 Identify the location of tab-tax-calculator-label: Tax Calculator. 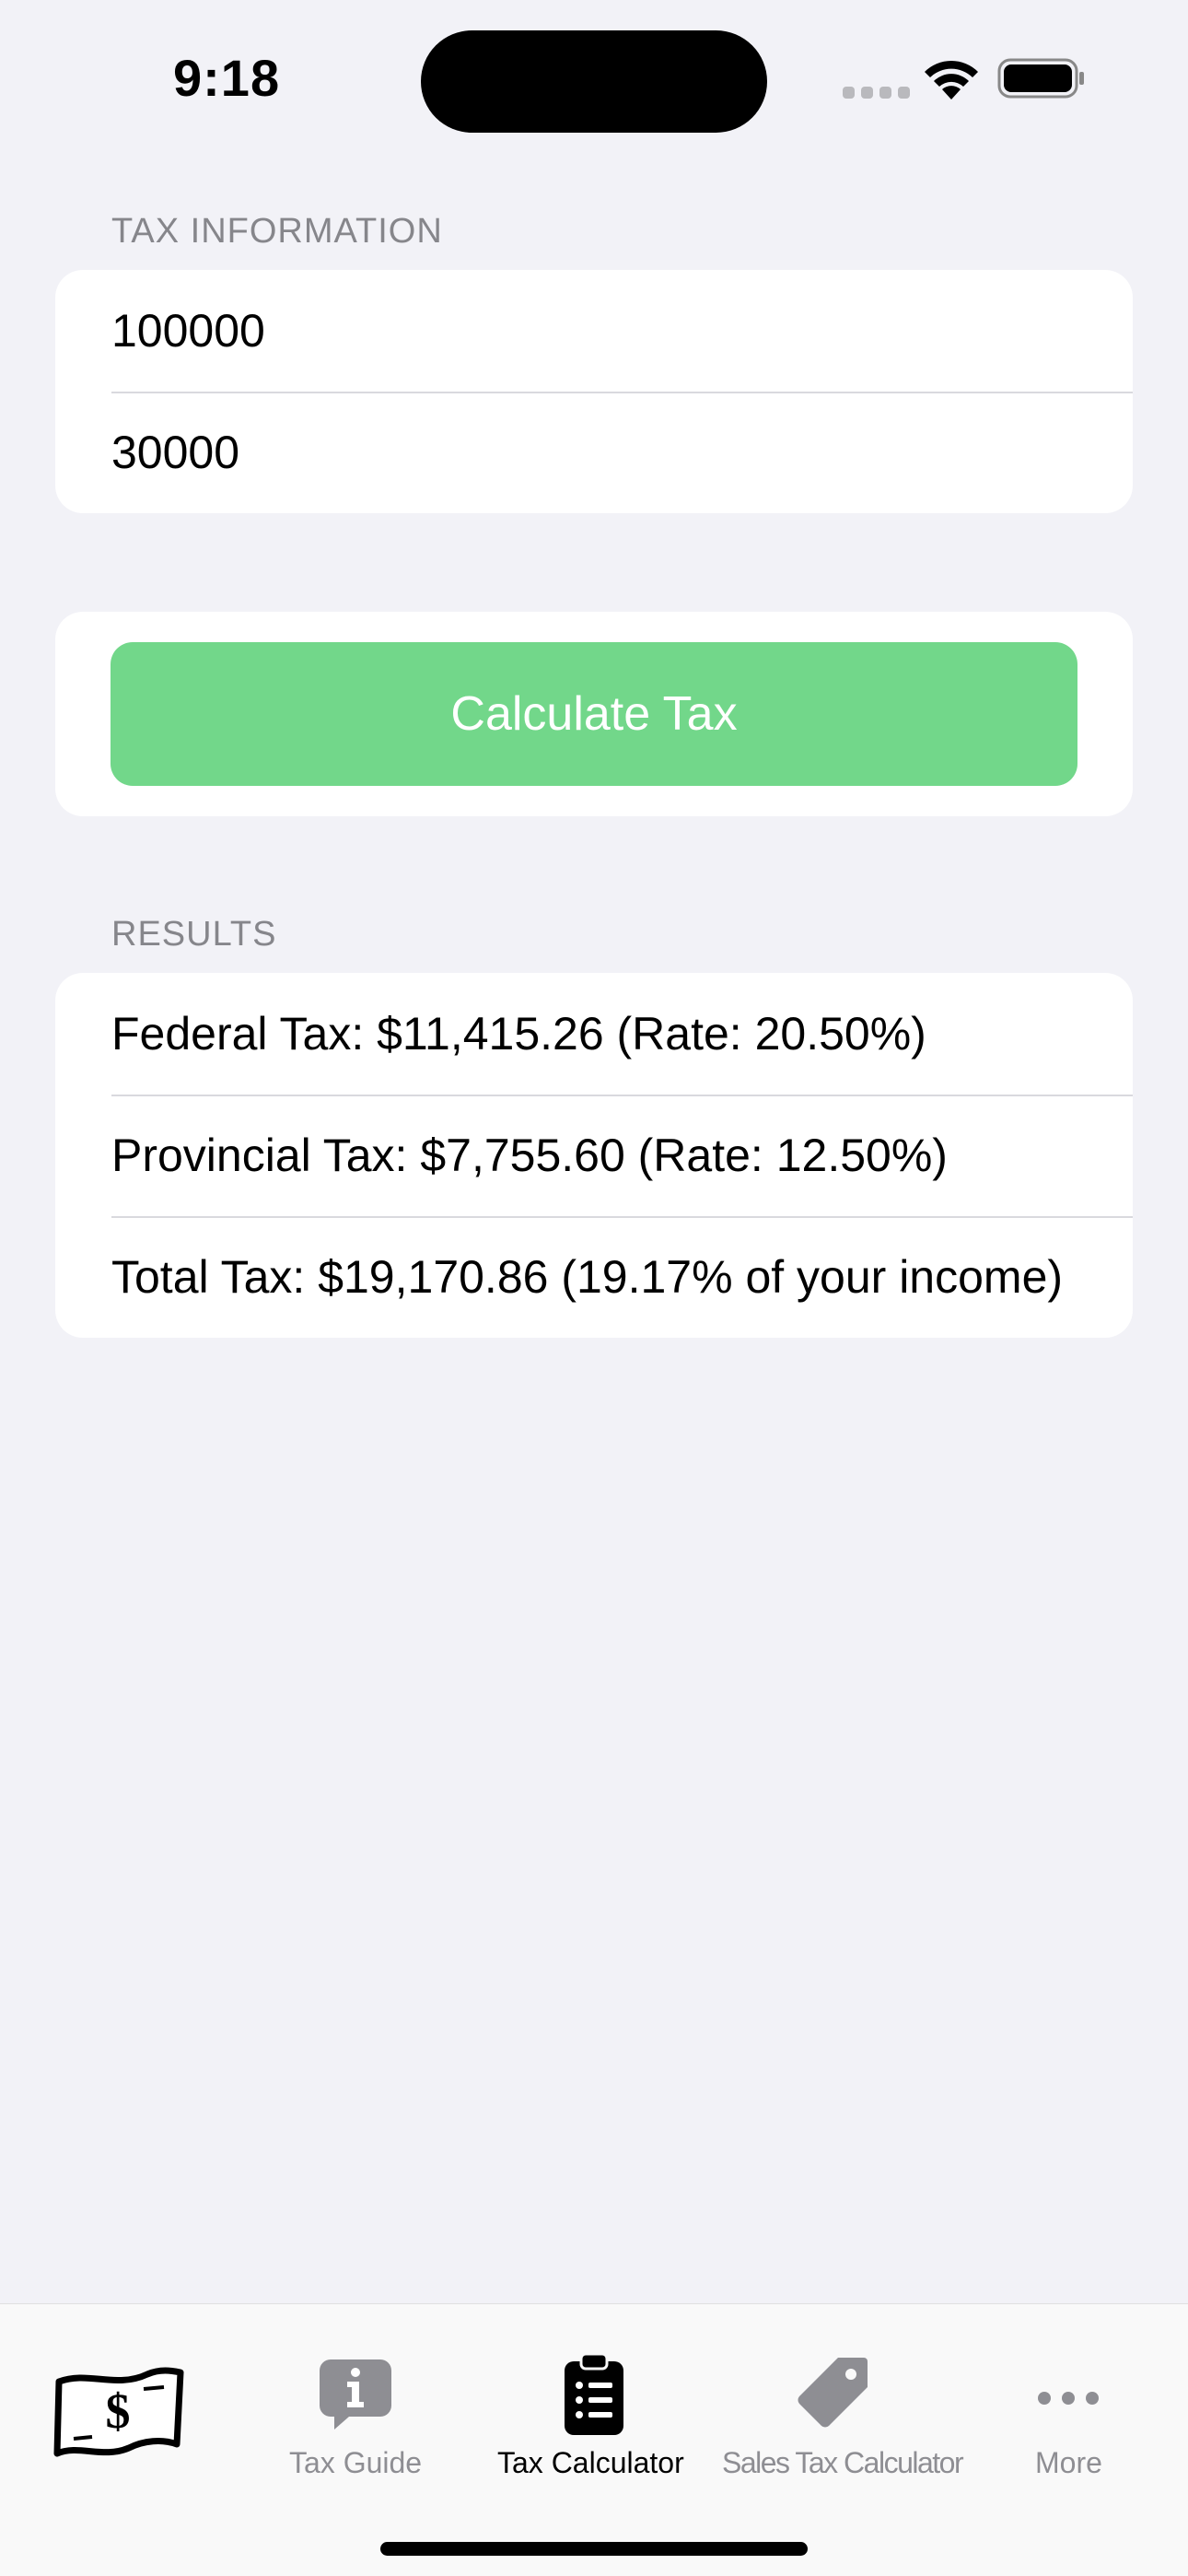
(590, 2462).